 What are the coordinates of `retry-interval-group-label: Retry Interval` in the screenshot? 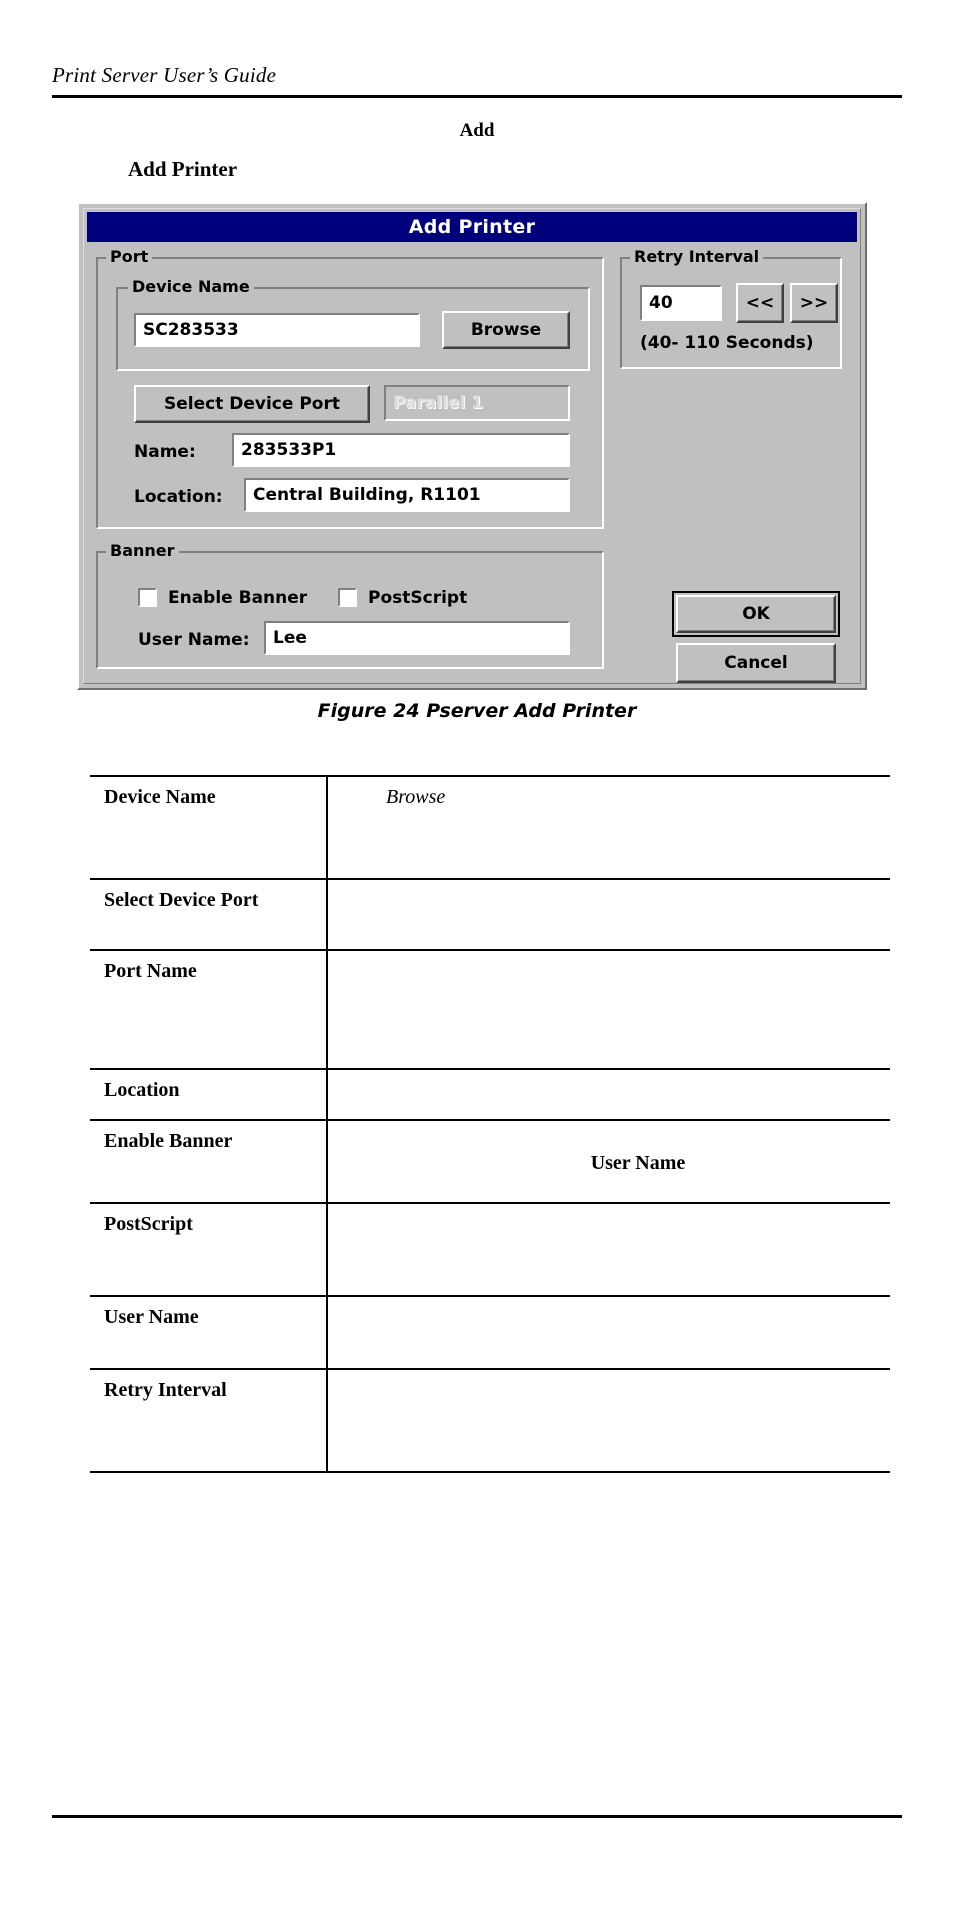 It's located at (697, 256).